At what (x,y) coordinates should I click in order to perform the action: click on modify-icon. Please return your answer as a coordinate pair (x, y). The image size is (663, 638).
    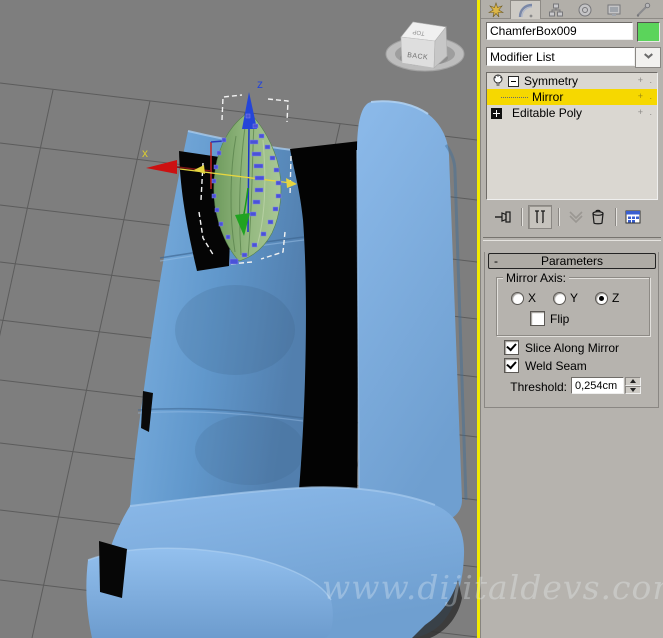
    Looking at the image, I should click on (525, 10).